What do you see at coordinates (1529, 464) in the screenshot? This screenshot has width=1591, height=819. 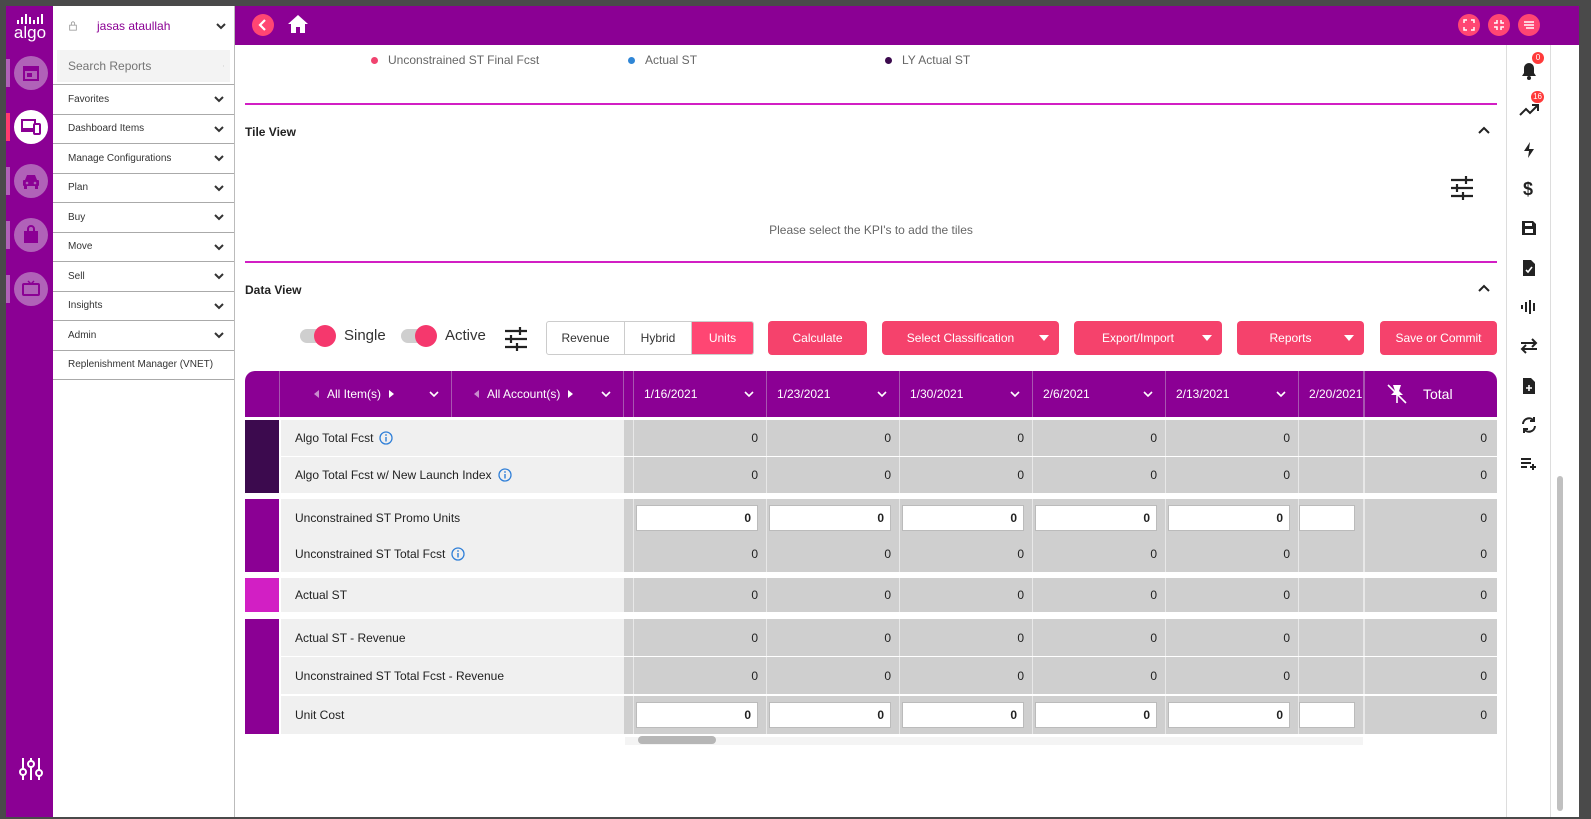 I see `playlist-add-button` at bounding box center [1529, 464].